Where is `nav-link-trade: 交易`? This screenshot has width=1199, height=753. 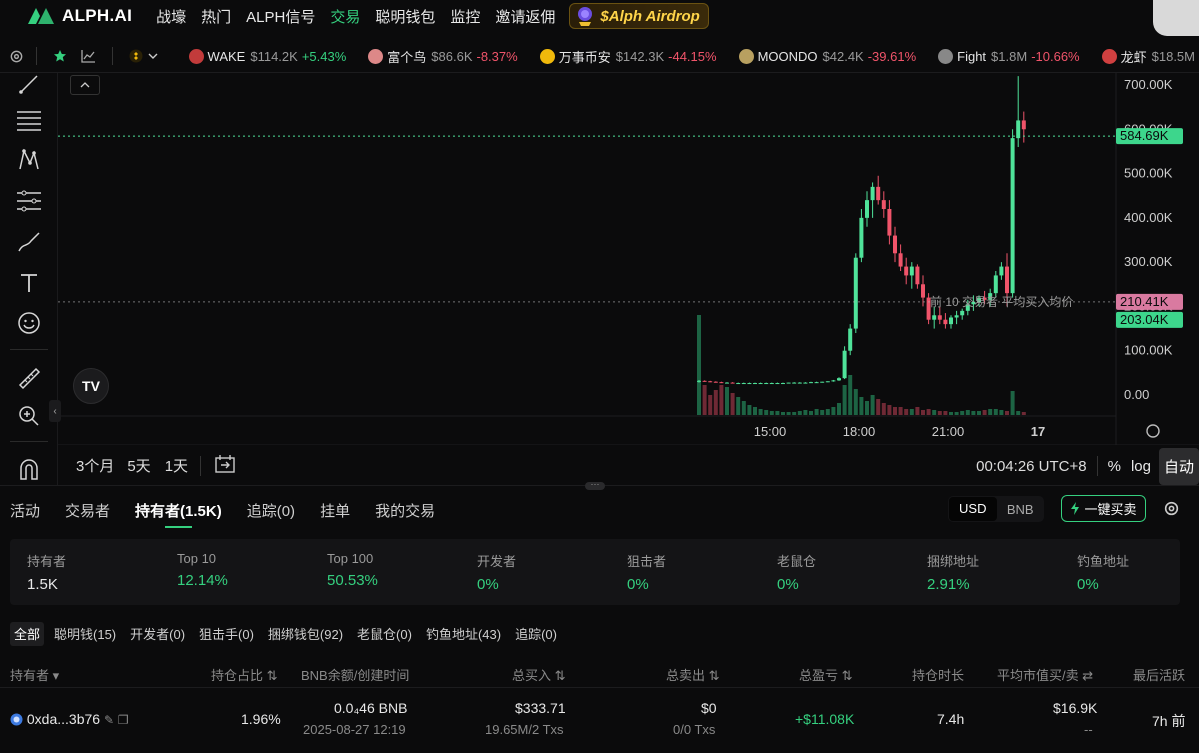
nav-link-trade: 交易 is located at coordinates (345, 16).